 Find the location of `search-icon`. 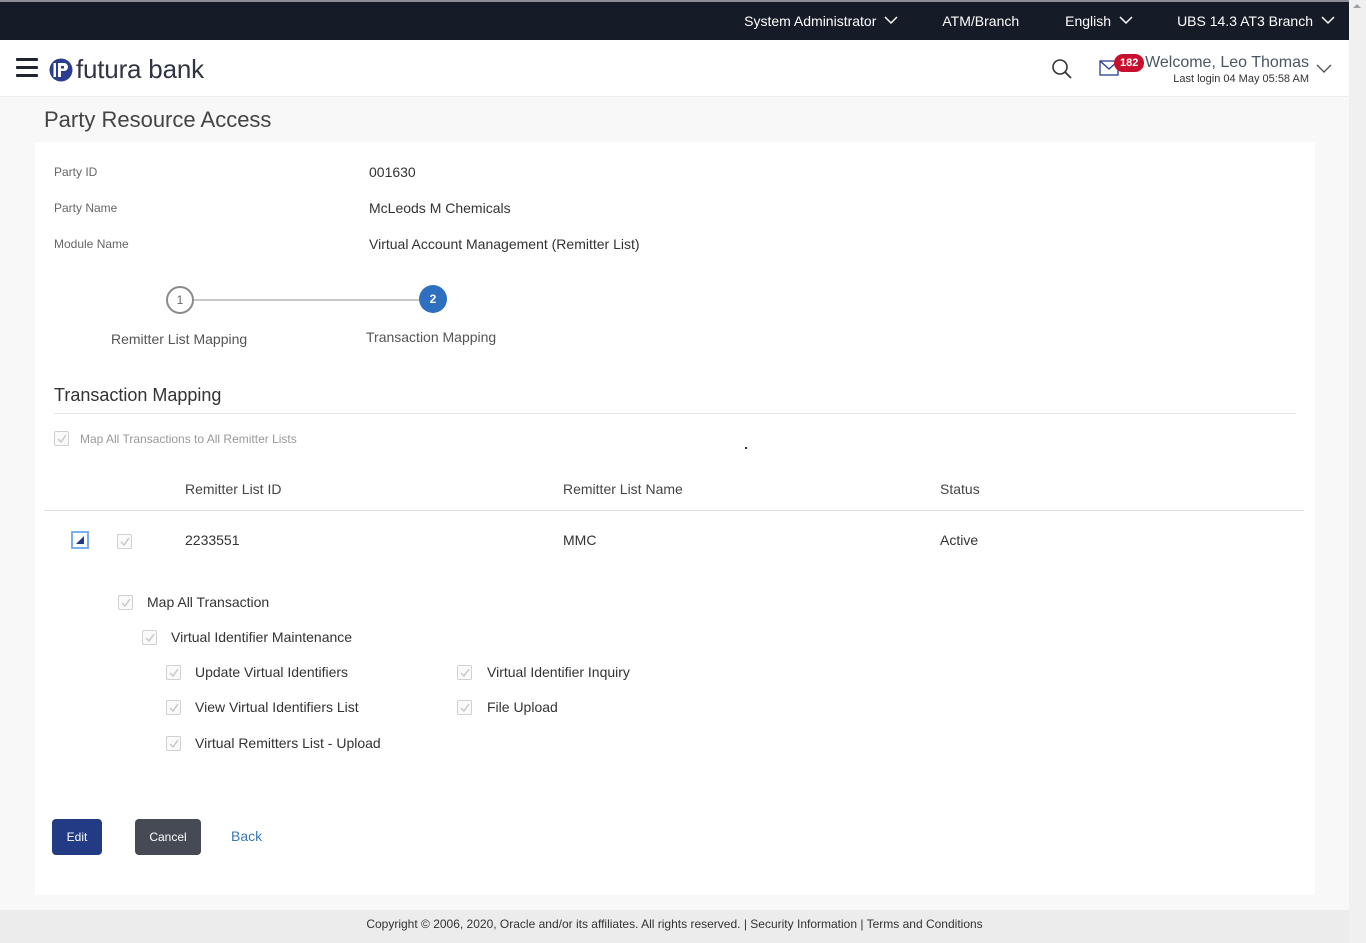

search-icon is located at coordinates (1062, 69).